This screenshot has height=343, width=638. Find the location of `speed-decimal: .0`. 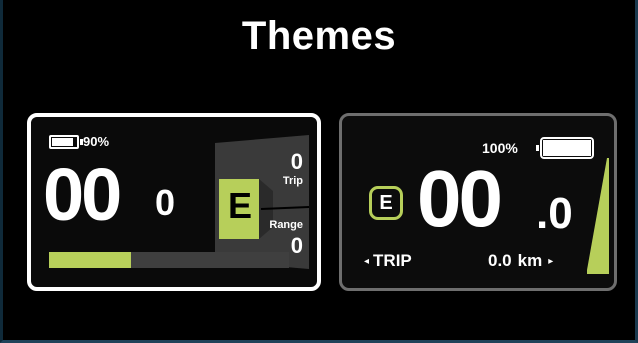

speed-decimal: .0 is located at coordinates (554, 213).